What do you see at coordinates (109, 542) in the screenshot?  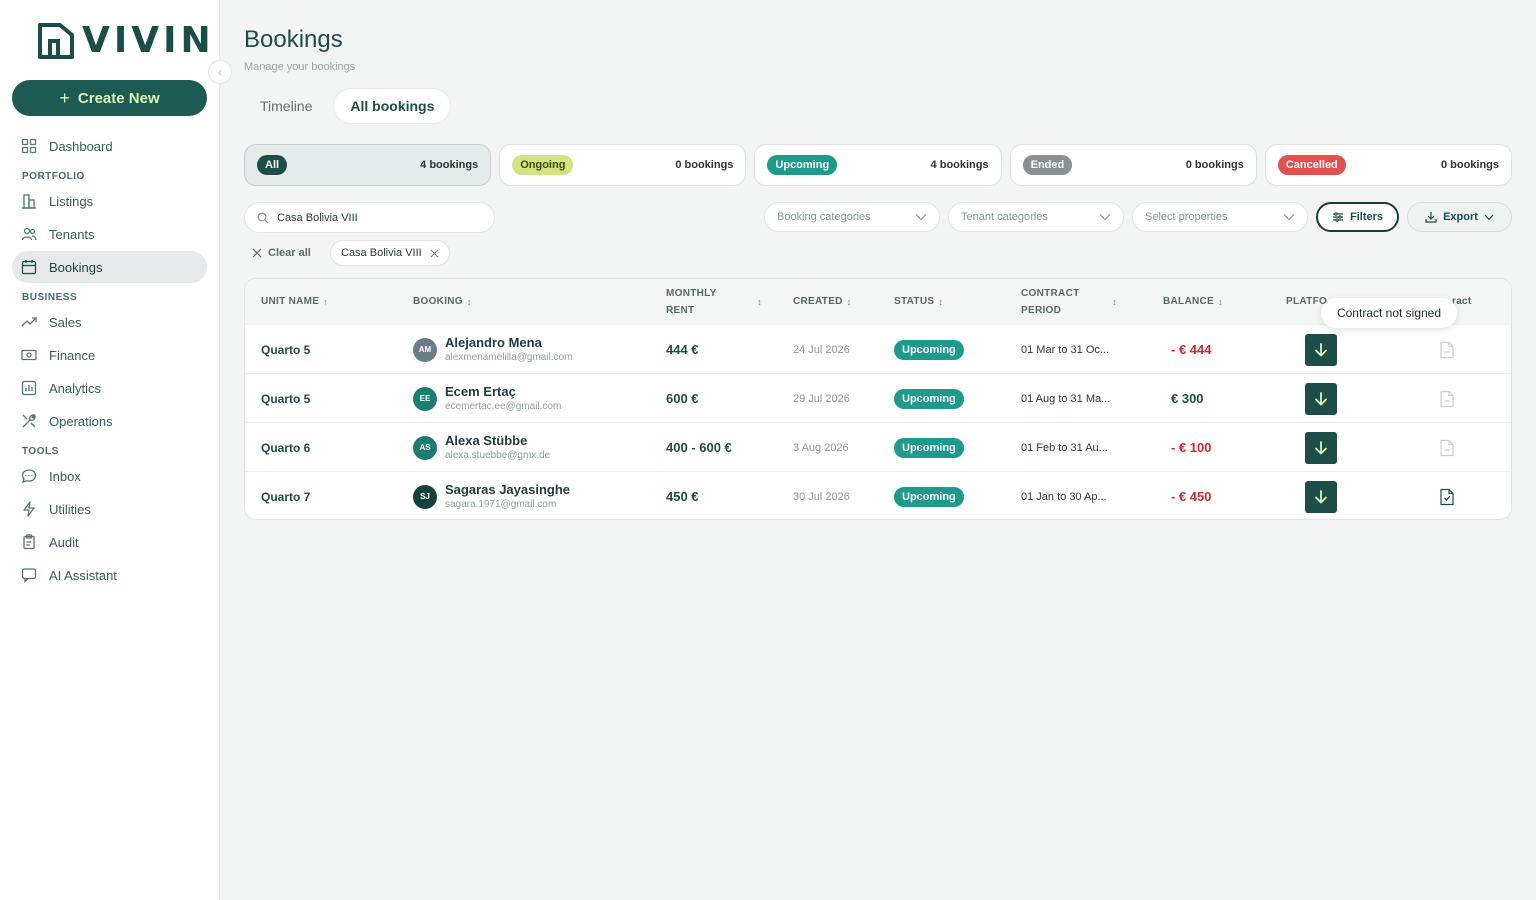 I see `sidebar-item-audit: Audit` at bounding box center [109, 542].